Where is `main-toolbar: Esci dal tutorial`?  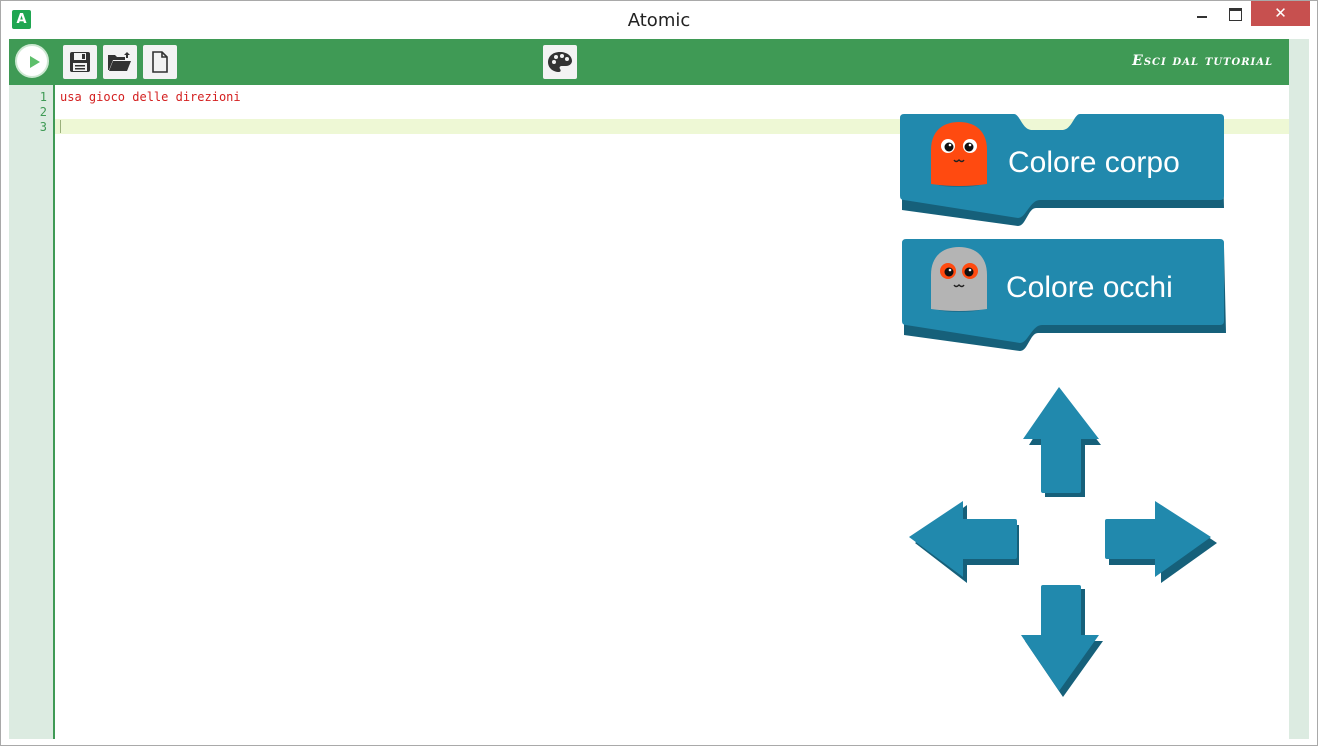 main-toolbar: Esci dal tutorial is located at coordinates (649, 62).